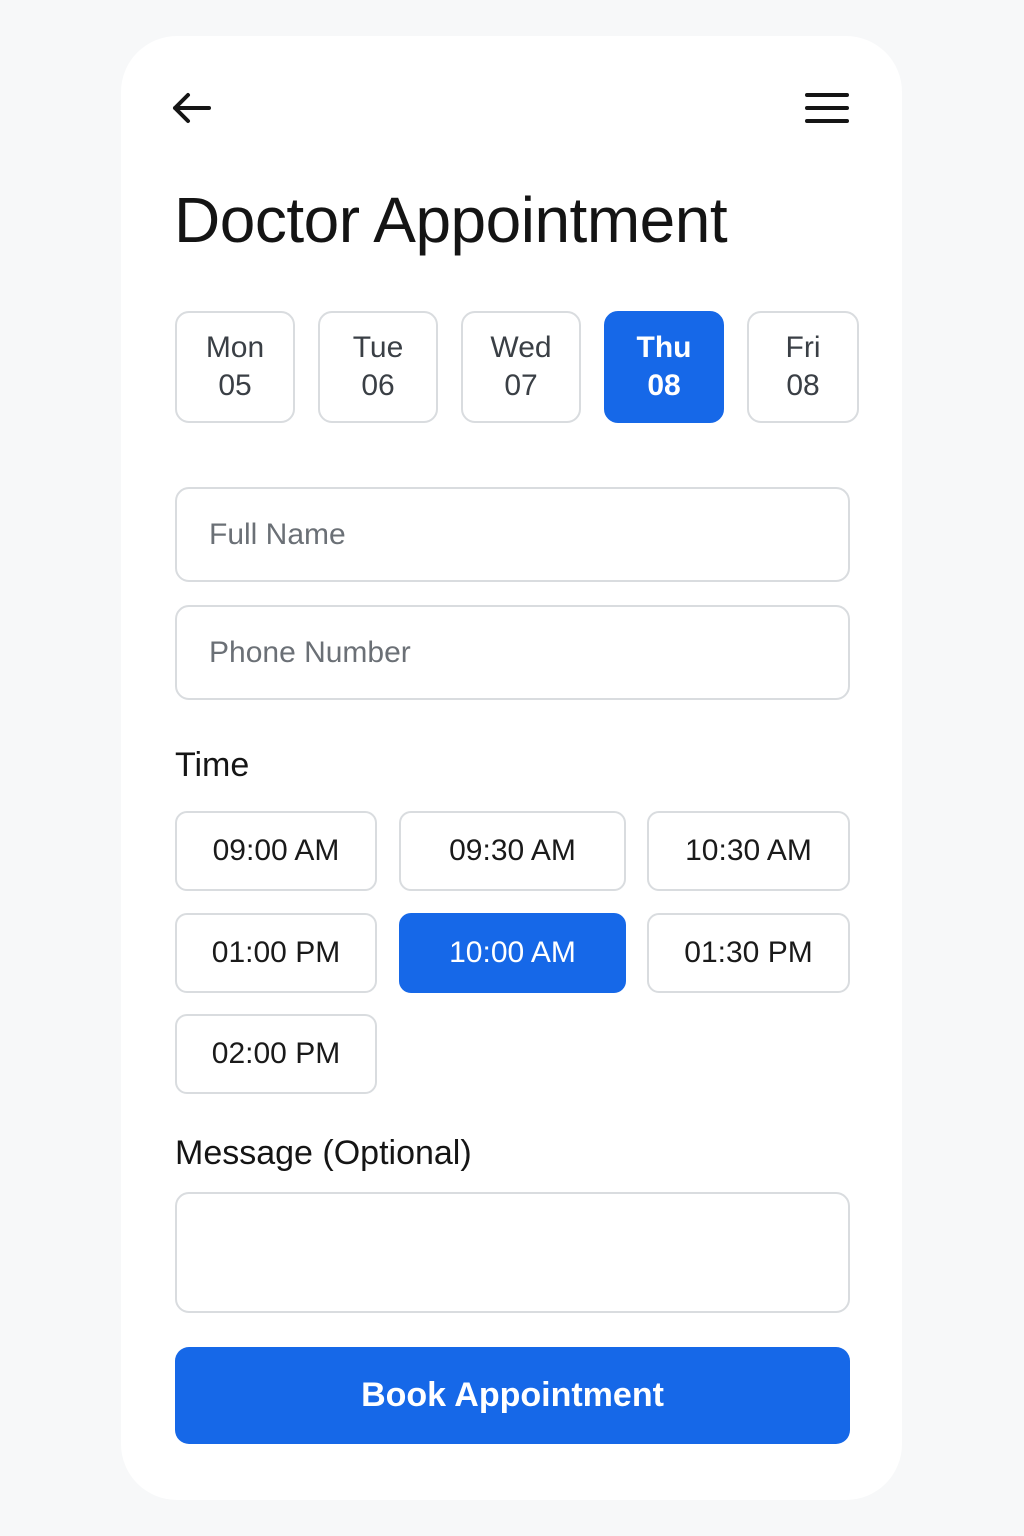 The height and width of the screenshot is (1536, 1024). What do you see at coordinates (378, 347) in the screenshot?
I see `date-day: Tue` at bounding box center [378, 347].